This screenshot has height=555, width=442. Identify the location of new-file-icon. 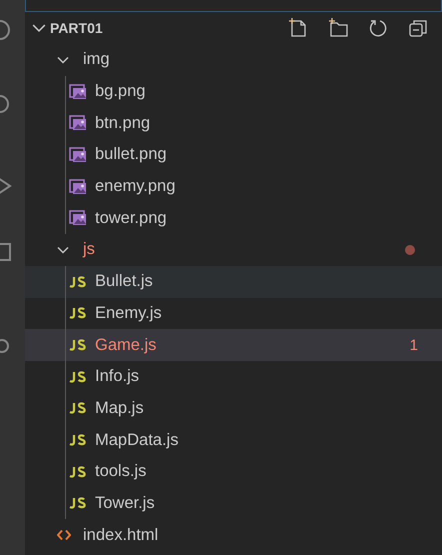
(298, 28).